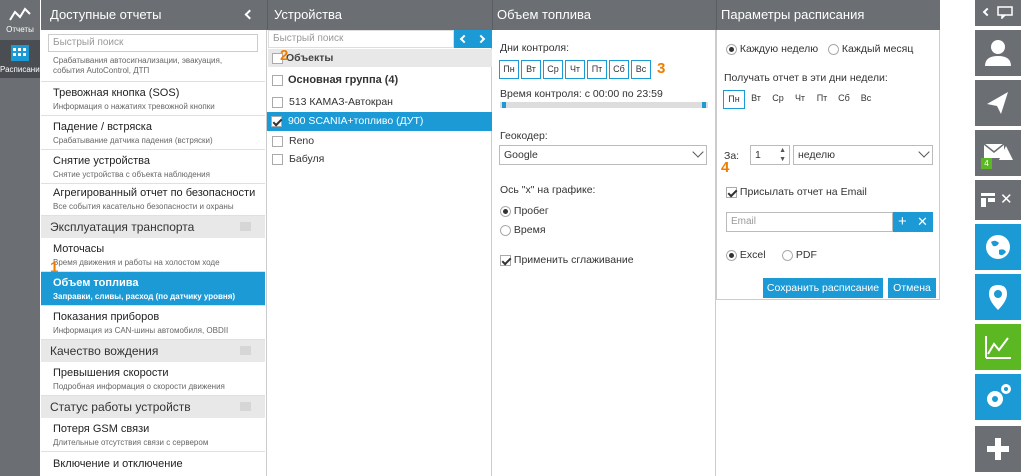 Image resolution: width=1024 pixels, height=476 pixels. What do you see at coordinates (619, 69) in the screenshot?
I see `day-sat: Сб` at bounding box center [619, 69].